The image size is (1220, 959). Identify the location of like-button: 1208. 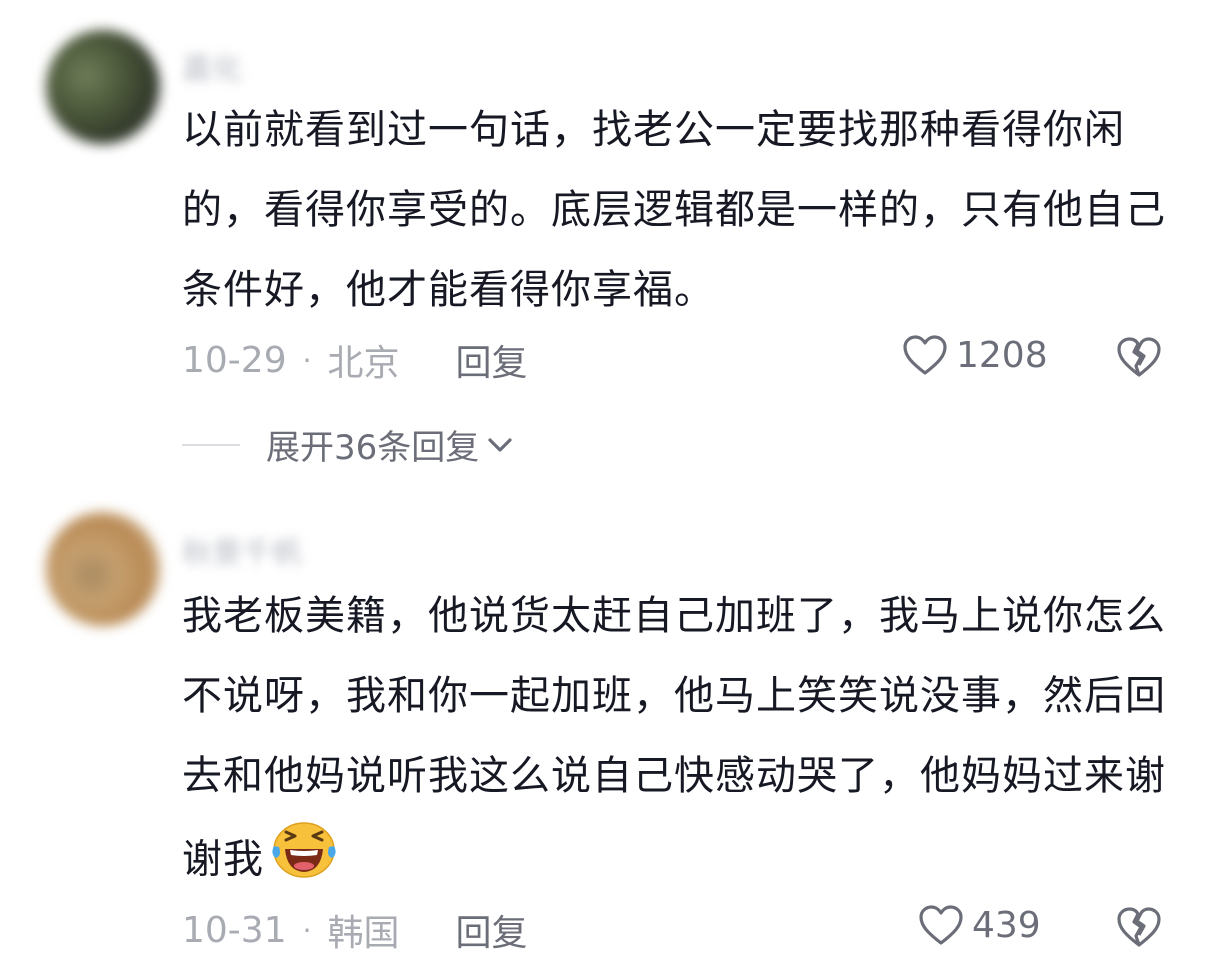
(975, 355).